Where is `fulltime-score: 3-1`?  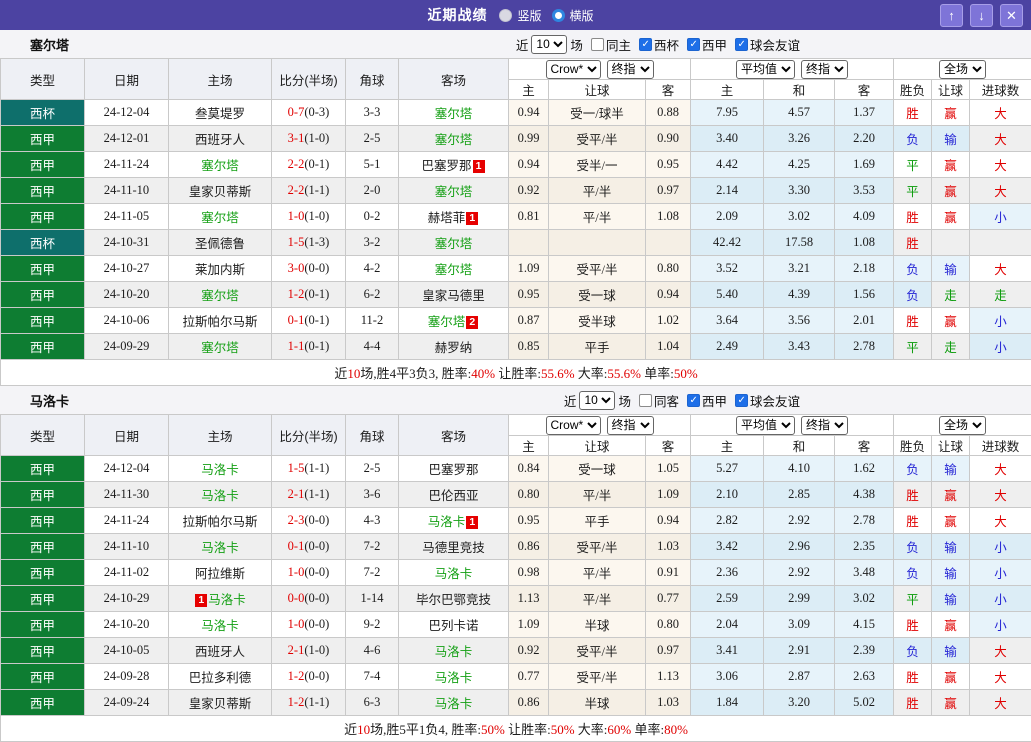
fulltime-score: 3-1 is located at coordinates (296, 138).